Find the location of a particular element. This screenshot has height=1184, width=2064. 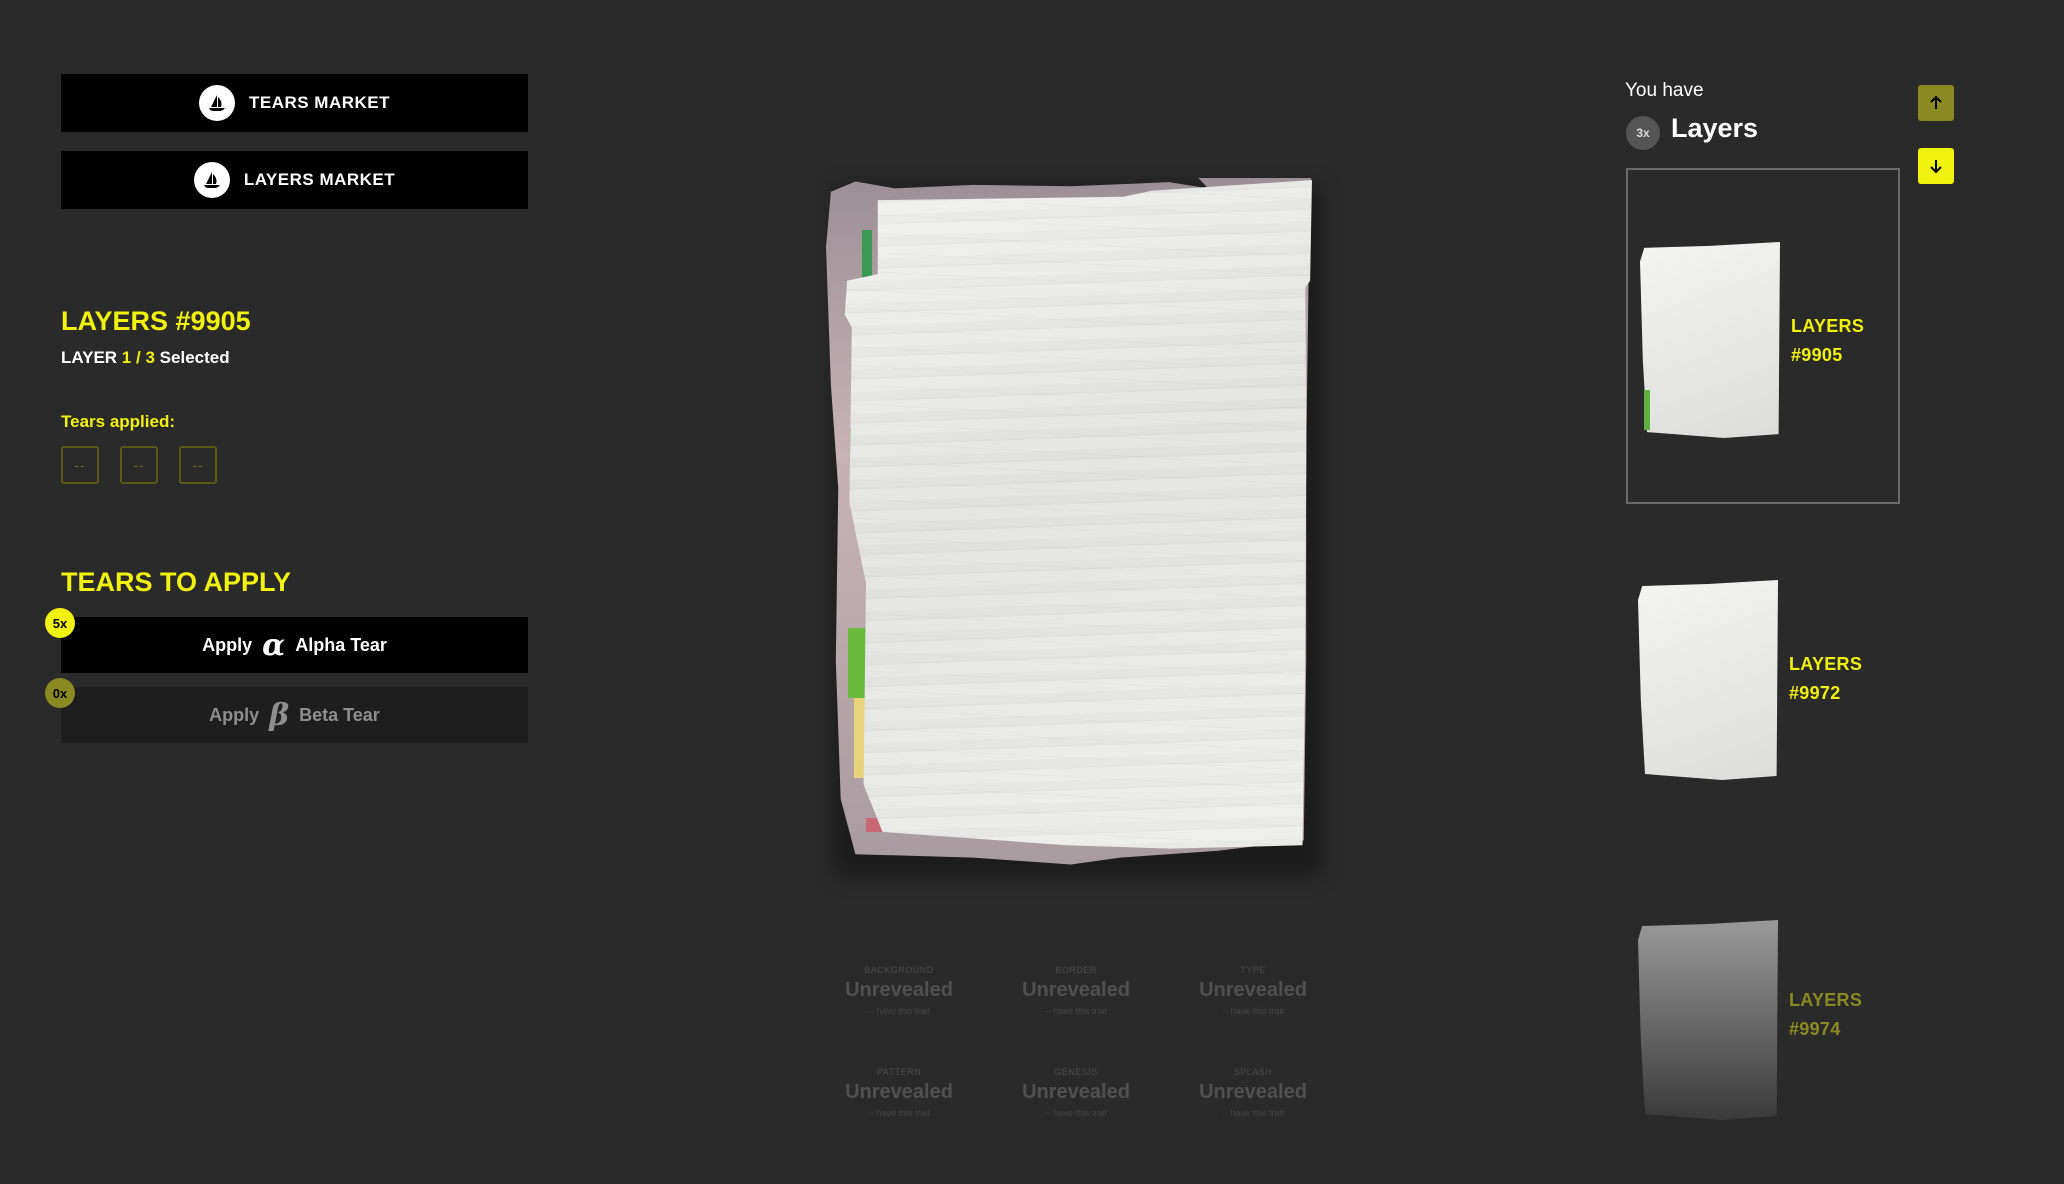

trait-name: GENESIS is located at coordinates (1076, 1072).